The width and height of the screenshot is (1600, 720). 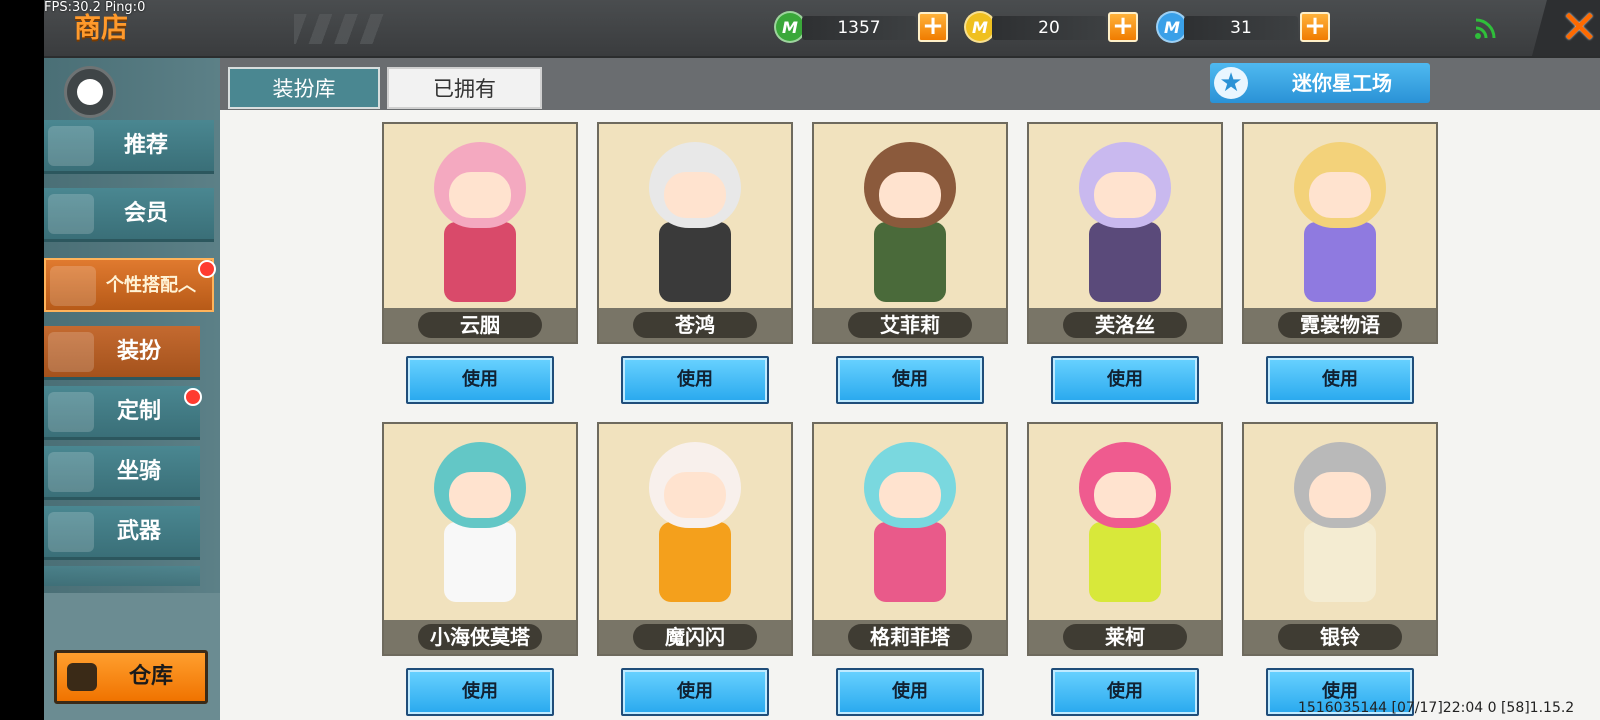 What do you see at coordinates (1125, 637) in the screenshot?
I see `skin-name: 莱柯` at bounding box center [1125, 637].